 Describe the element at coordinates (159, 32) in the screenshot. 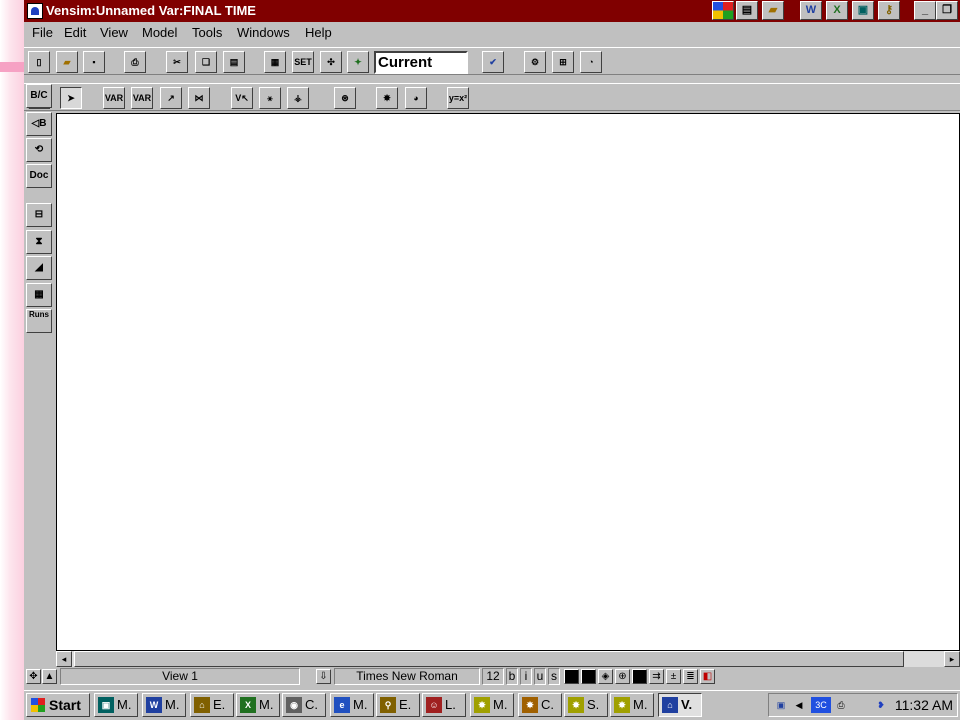

I see `menu-model: Model` at that location.